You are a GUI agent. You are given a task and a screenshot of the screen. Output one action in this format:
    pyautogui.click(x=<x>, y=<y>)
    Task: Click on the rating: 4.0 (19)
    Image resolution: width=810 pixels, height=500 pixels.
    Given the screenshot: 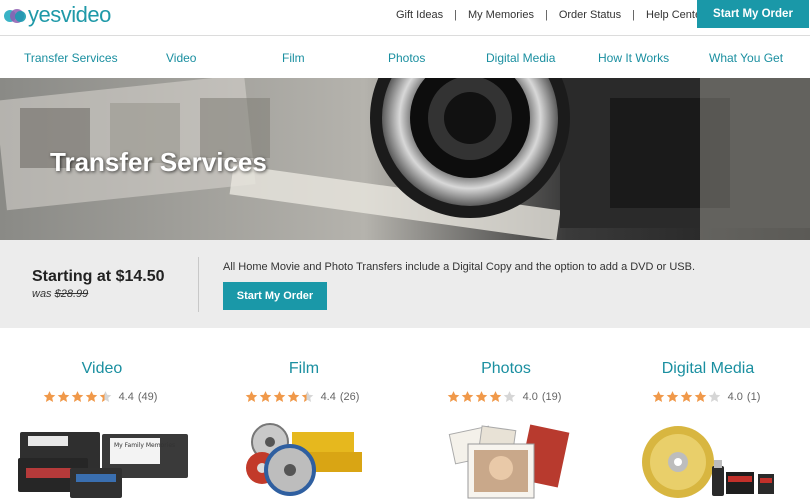 What is the action you would take?
    pyautogui.click(x=506, y=396)
    